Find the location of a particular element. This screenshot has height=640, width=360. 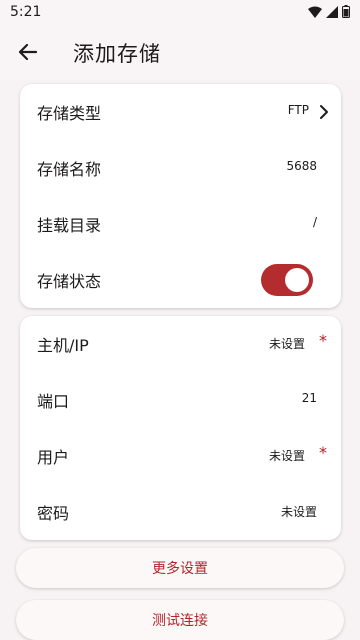

test-connection-button: 测试连接 is located at coordinates (180, 620).